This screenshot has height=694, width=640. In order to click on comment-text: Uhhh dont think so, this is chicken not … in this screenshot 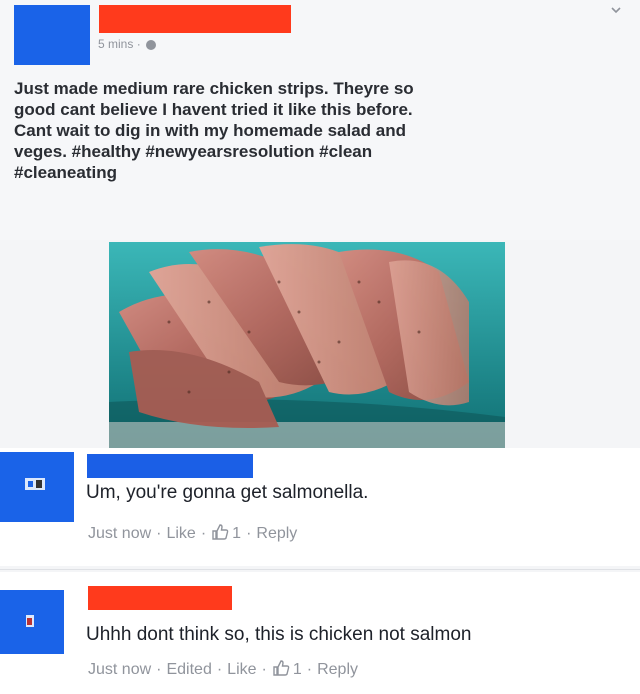, I will do `click(279, 634)`.